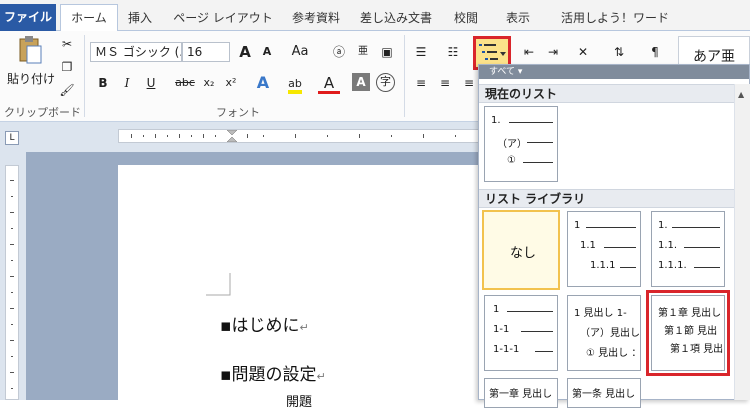 This screenshot has width=750, height=410. Describe the element at coordinates (588, 245) in the screenshot. I see `tile-line: 1.1` at that location.